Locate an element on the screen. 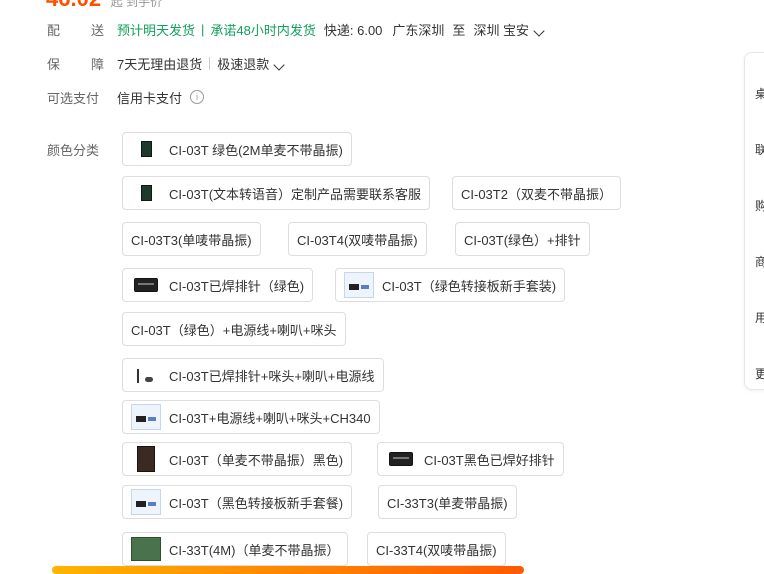 The width and height of the screenshot is (764, 574). sku-option: CI-03T+电源线+喇叭+咪头+CH340 is located at coordinates (251, 417).